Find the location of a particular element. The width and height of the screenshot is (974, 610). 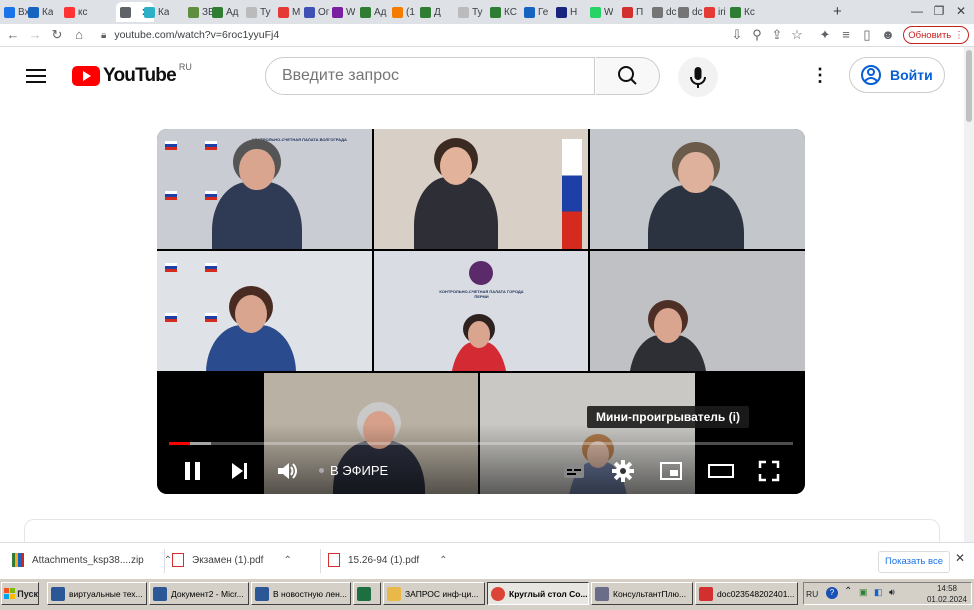

home-icon: ⌂ is located at coordinates (79, 35).